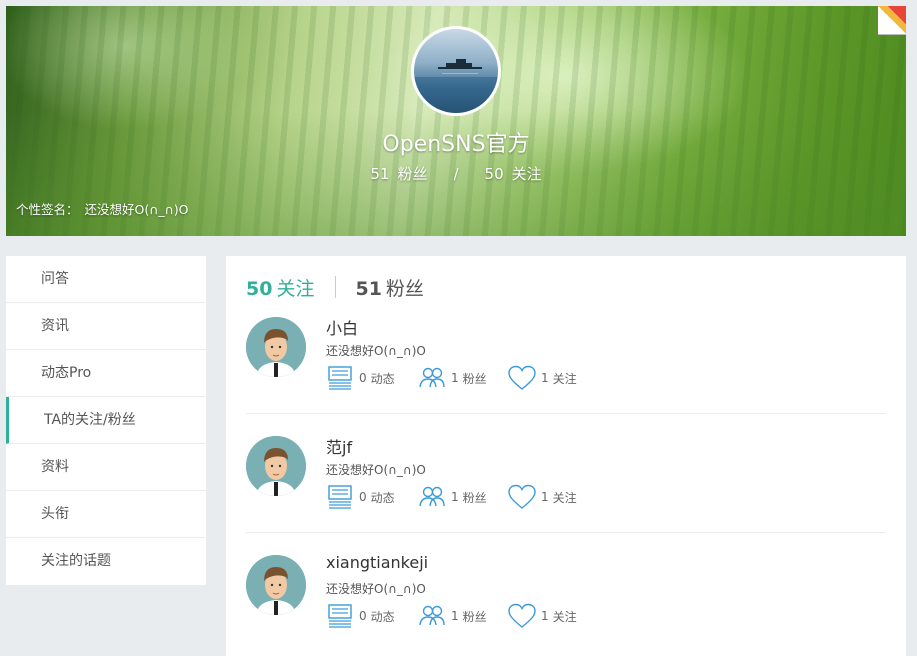 The height and width of the screenshot is (656, 917). I want to click on following-label: 关注, so click(527, 174).